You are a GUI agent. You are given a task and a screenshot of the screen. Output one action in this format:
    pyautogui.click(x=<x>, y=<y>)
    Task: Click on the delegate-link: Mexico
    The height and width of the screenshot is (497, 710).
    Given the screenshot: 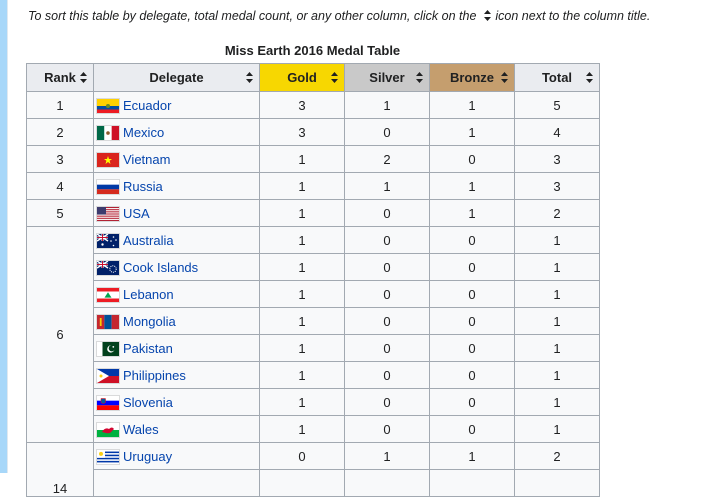 What is the action you would take?
    pyautogui.click(x=143, y=132)
    